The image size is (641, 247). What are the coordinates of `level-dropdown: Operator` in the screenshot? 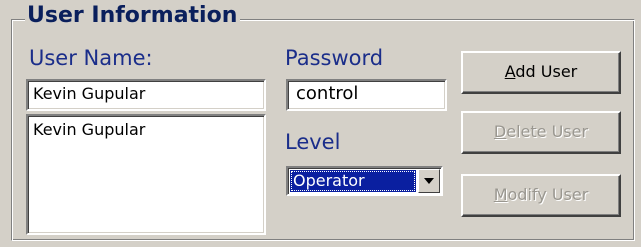 It's located at (364, 181).